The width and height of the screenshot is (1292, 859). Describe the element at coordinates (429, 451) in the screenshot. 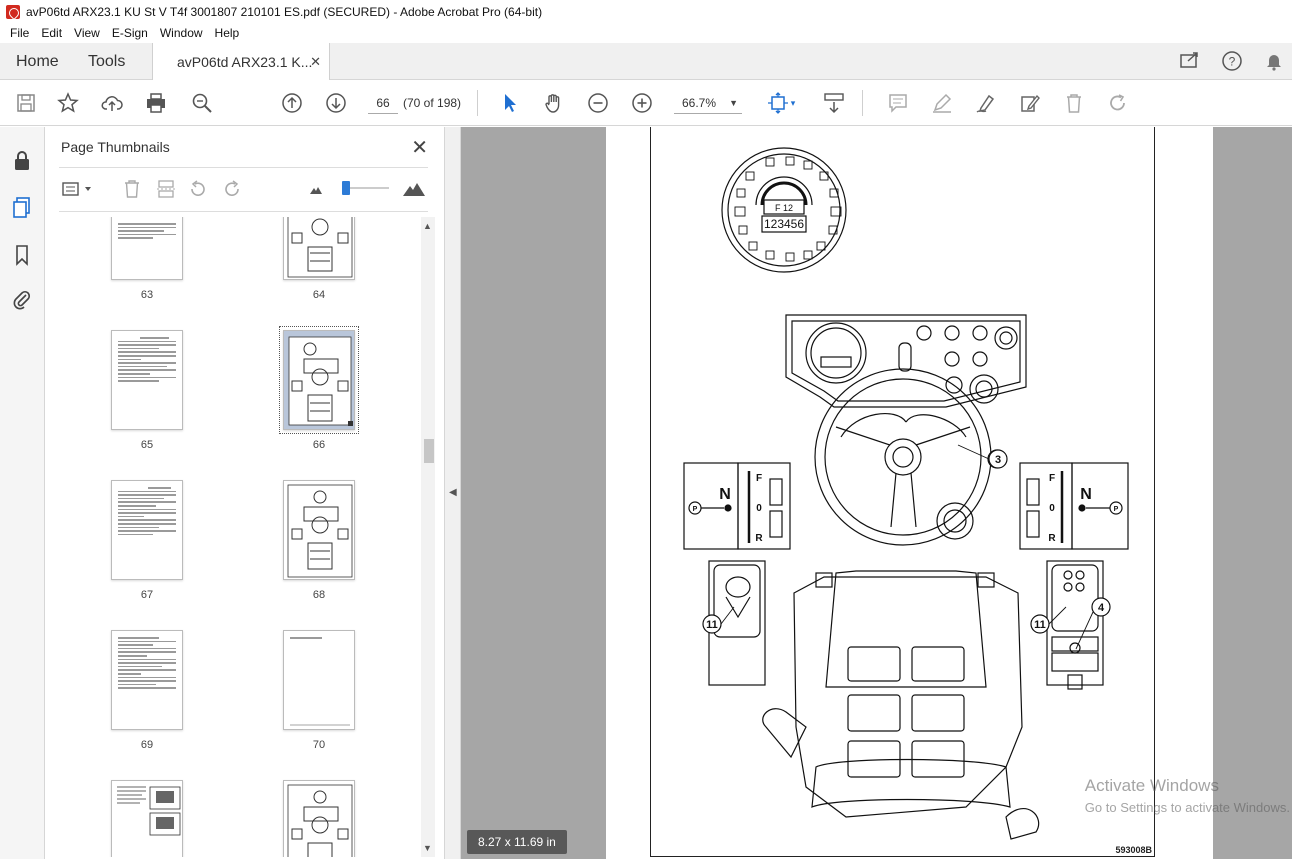

I see `scrollbar-thumb` at that location.